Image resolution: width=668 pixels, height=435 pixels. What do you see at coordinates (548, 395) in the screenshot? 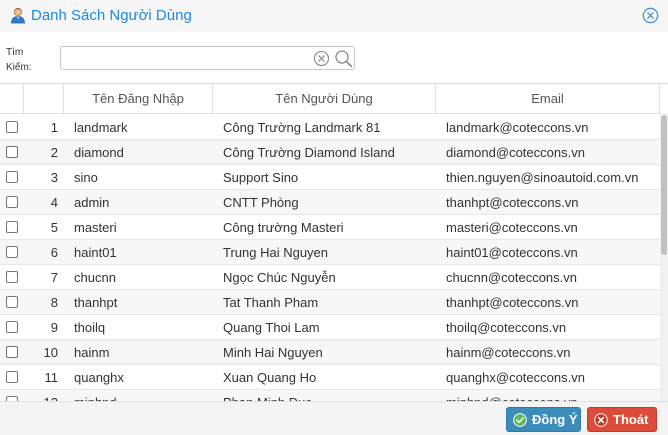
I see `row-email: minhpd@coteccons.vn` at bounding box center [548, 395].